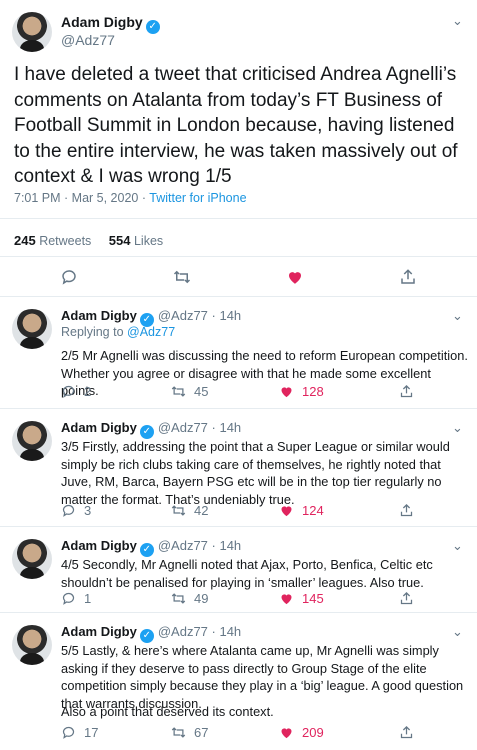 The width and height of the screenshot is (477, 750). What do you see at coordinates (201, 391) in the screenshot?
I see `retweet-count: 45` at bounding box center [201, 391].